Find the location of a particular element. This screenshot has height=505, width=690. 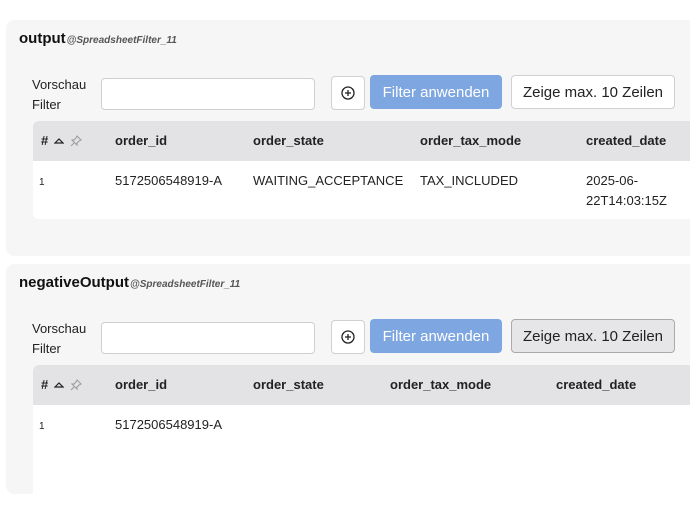

panel-title-text: output is located at coordinates (42, 38).